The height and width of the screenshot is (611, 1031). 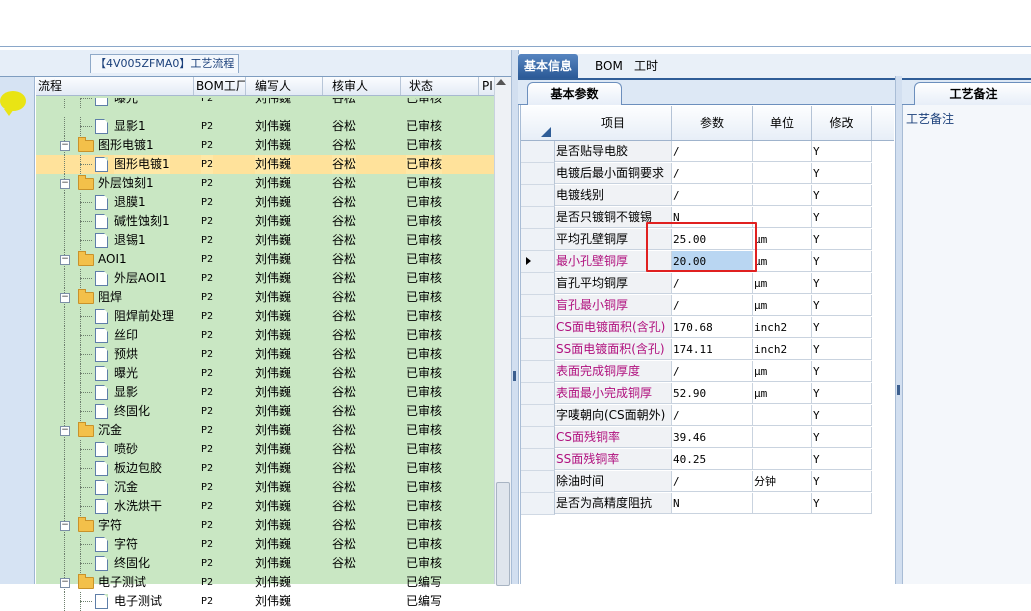 I want to click on param-row: 表面最小完成铜厚 52.90 μm Y, so click(x=707, y=394).